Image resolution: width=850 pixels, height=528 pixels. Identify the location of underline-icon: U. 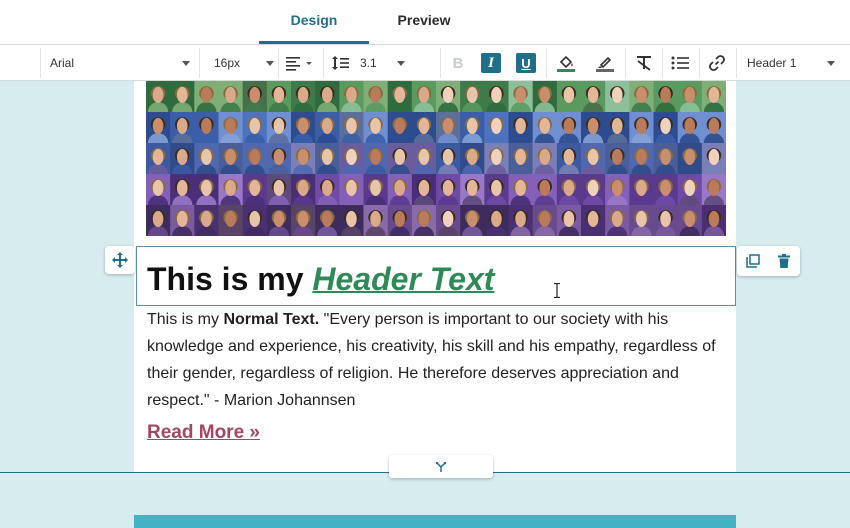
(526, 63).